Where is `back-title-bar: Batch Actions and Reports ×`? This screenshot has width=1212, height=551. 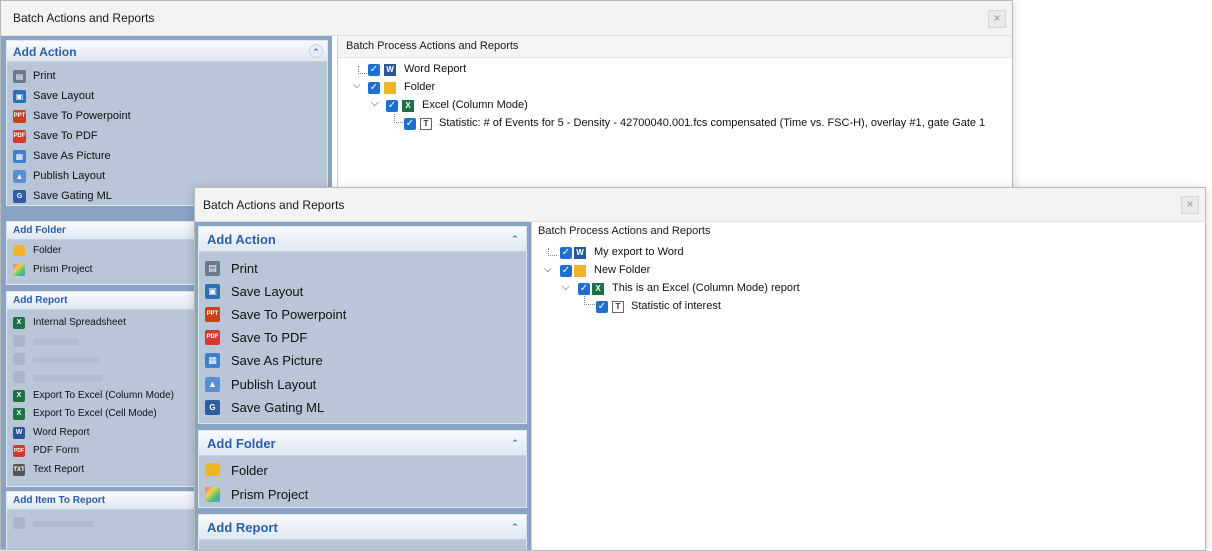 back-title-bar: Batch Actions and Reports × is located at coordinates (506, 18).